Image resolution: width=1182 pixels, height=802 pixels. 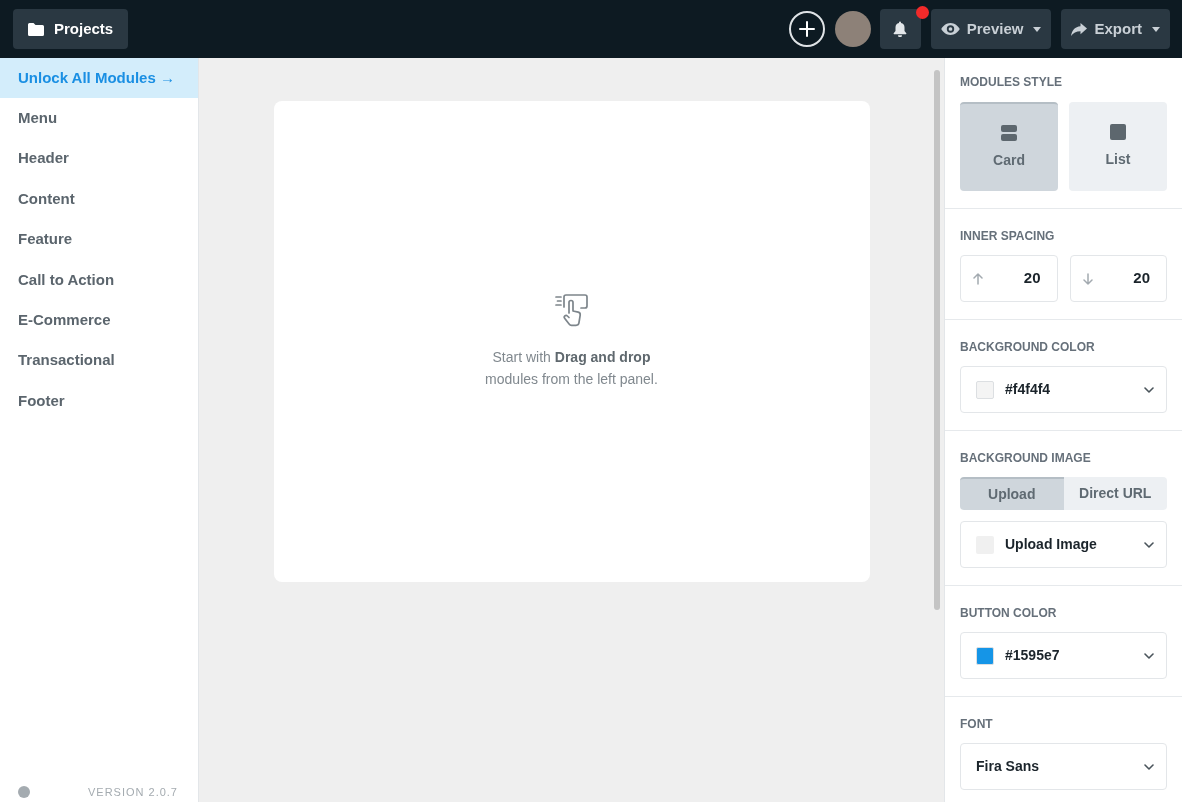 I want to click on hand-tap-icon, so click(x=571, y=310).